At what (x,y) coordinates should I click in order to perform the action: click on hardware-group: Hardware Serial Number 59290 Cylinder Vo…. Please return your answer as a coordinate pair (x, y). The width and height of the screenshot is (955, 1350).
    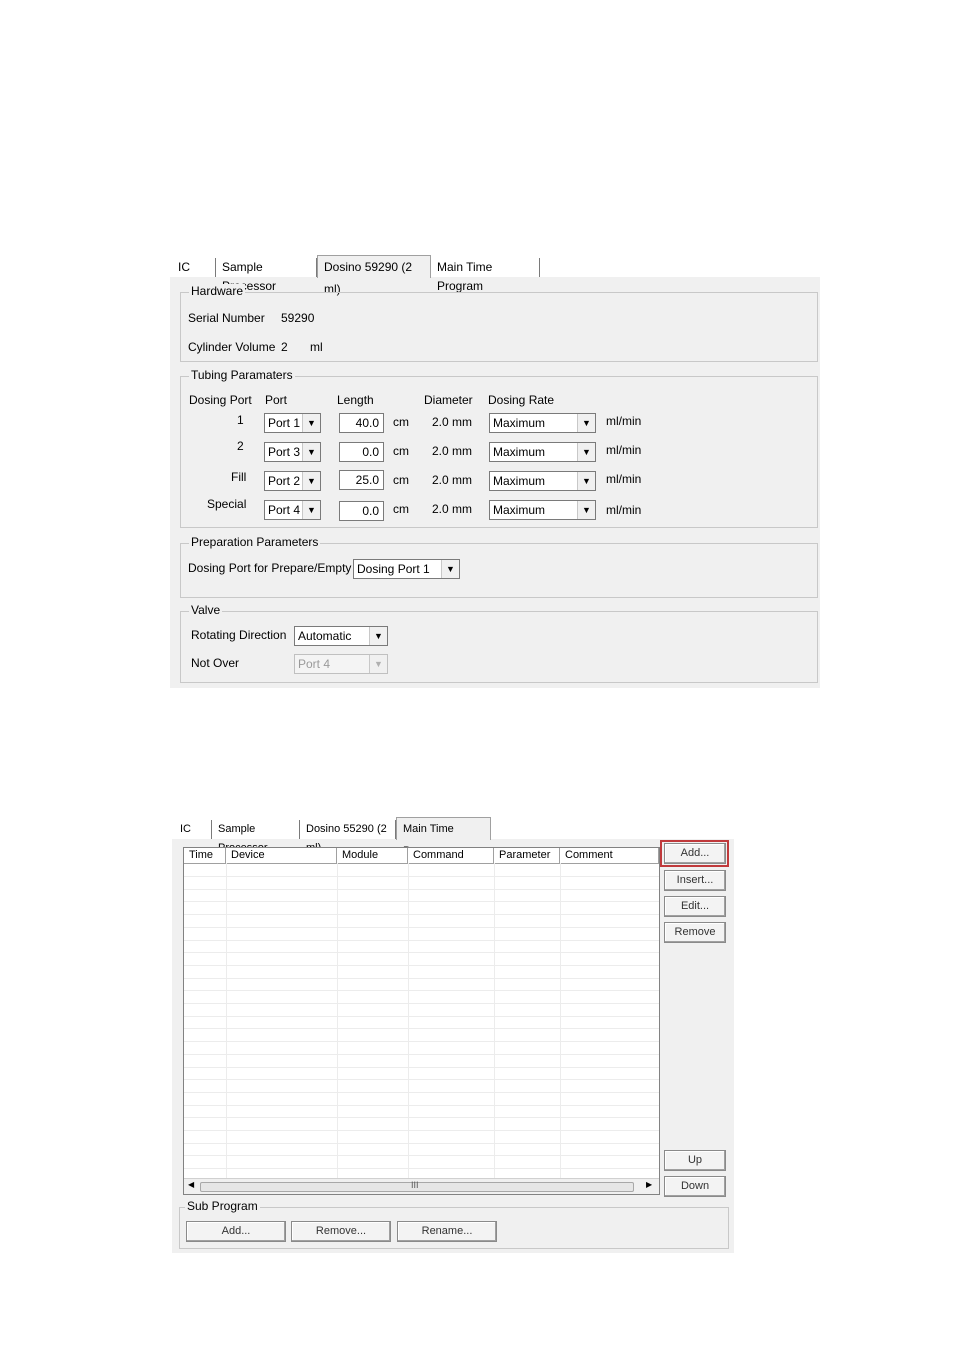
    Looking at the image, I should click on (499, 323).